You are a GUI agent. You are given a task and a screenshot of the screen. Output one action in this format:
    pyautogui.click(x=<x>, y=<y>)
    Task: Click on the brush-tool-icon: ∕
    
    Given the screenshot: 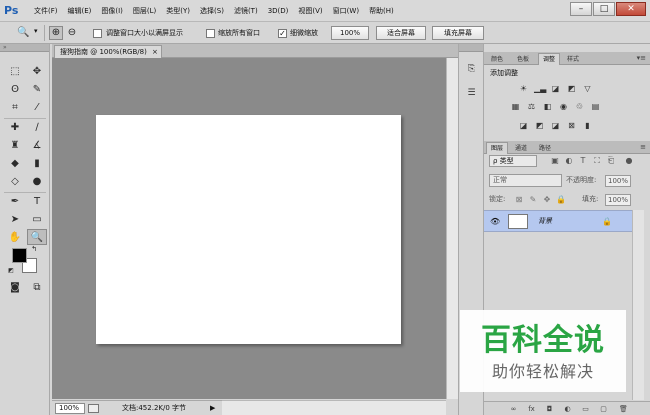 What is the action you would take?
    pyautogui.click(x=37, y=128)
    